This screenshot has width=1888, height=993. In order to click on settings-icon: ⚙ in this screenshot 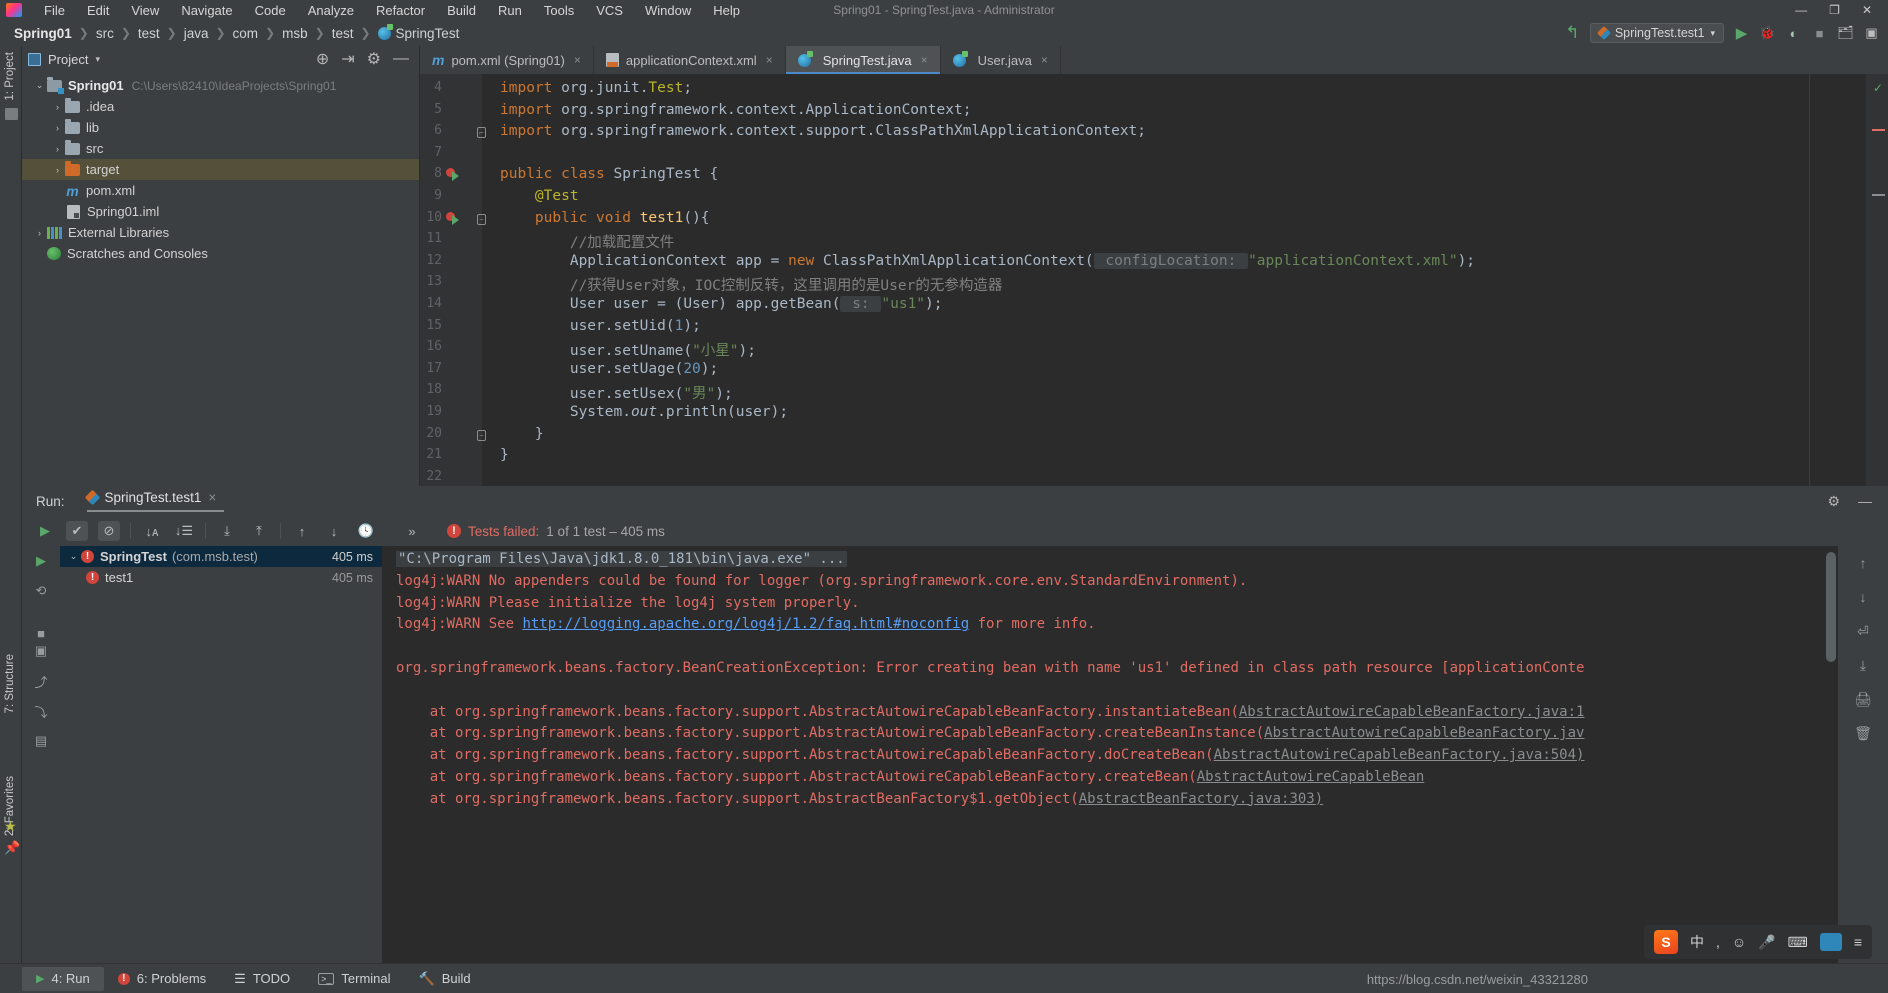, I will do `click(1833, 501)`.